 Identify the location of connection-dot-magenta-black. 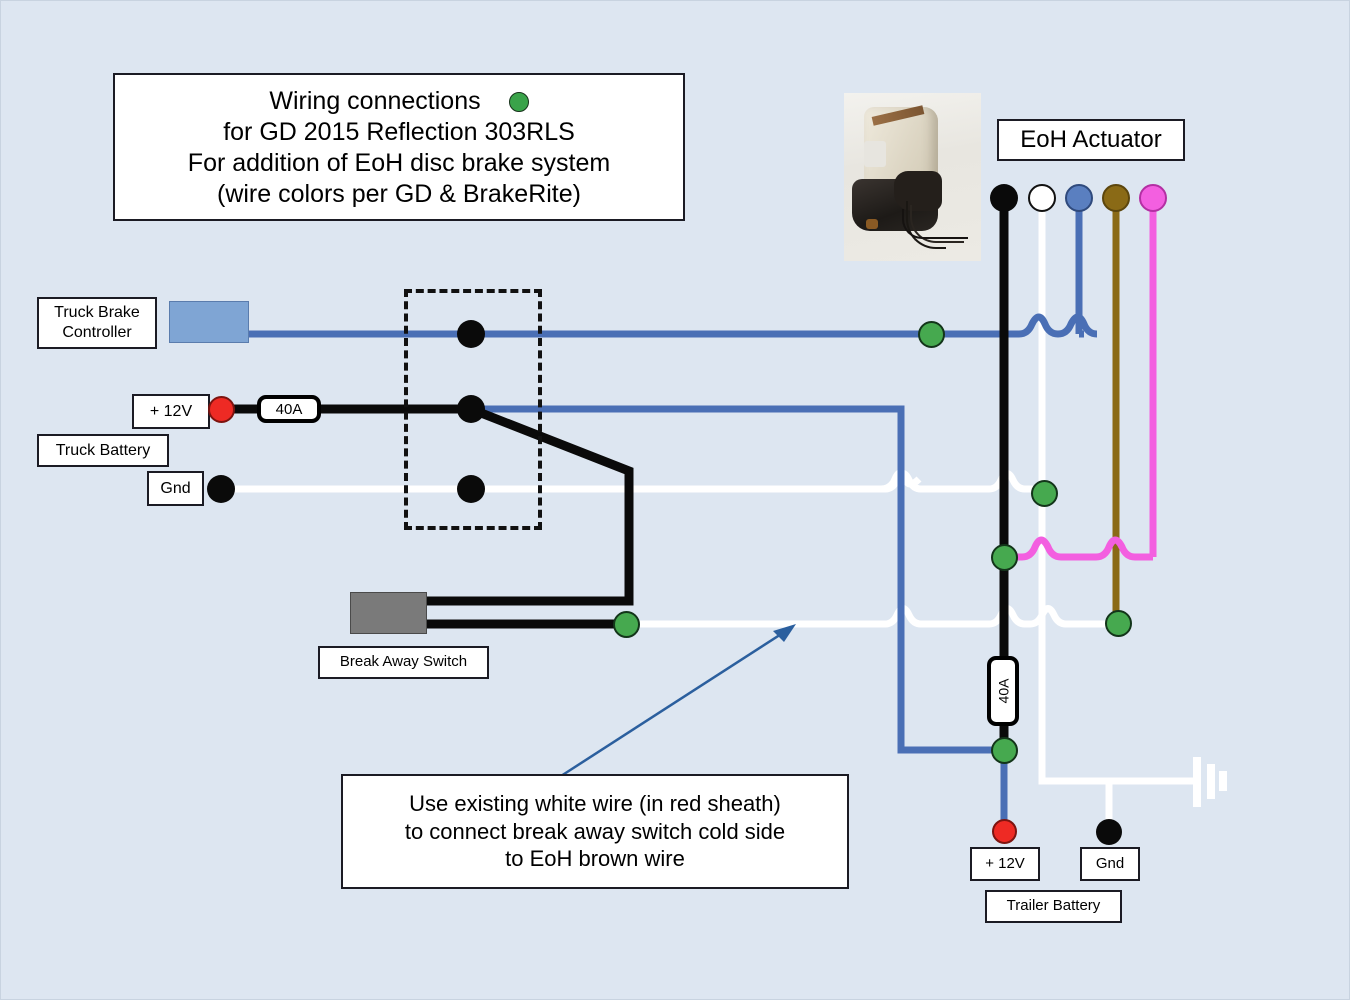
(1004, 557).